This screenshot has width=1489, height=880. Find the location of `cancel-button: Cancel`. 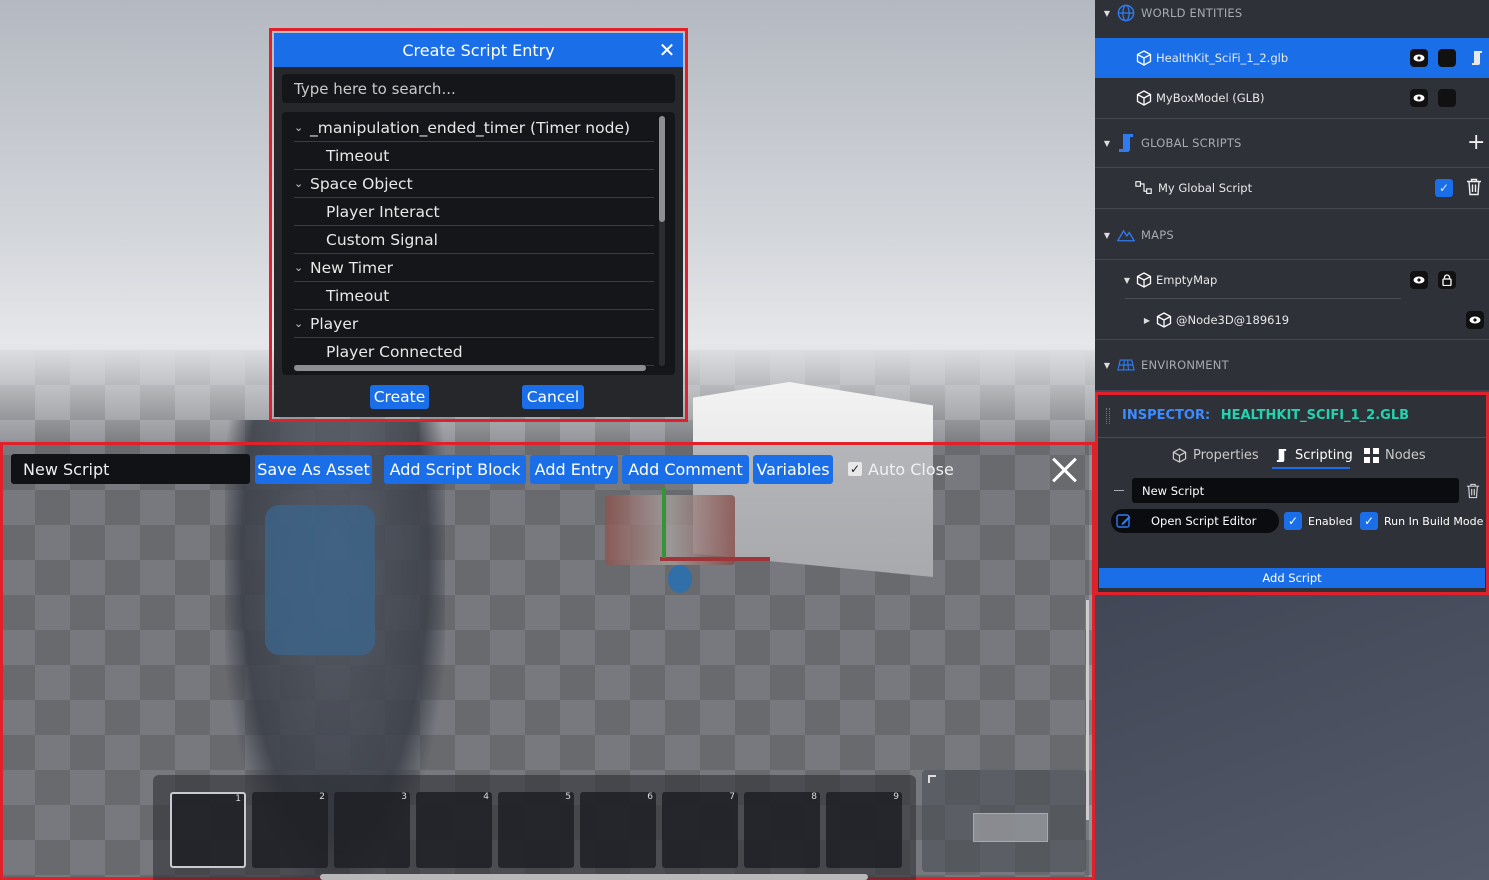

cancel-button: Cancel is located at coordinates (553, 397).